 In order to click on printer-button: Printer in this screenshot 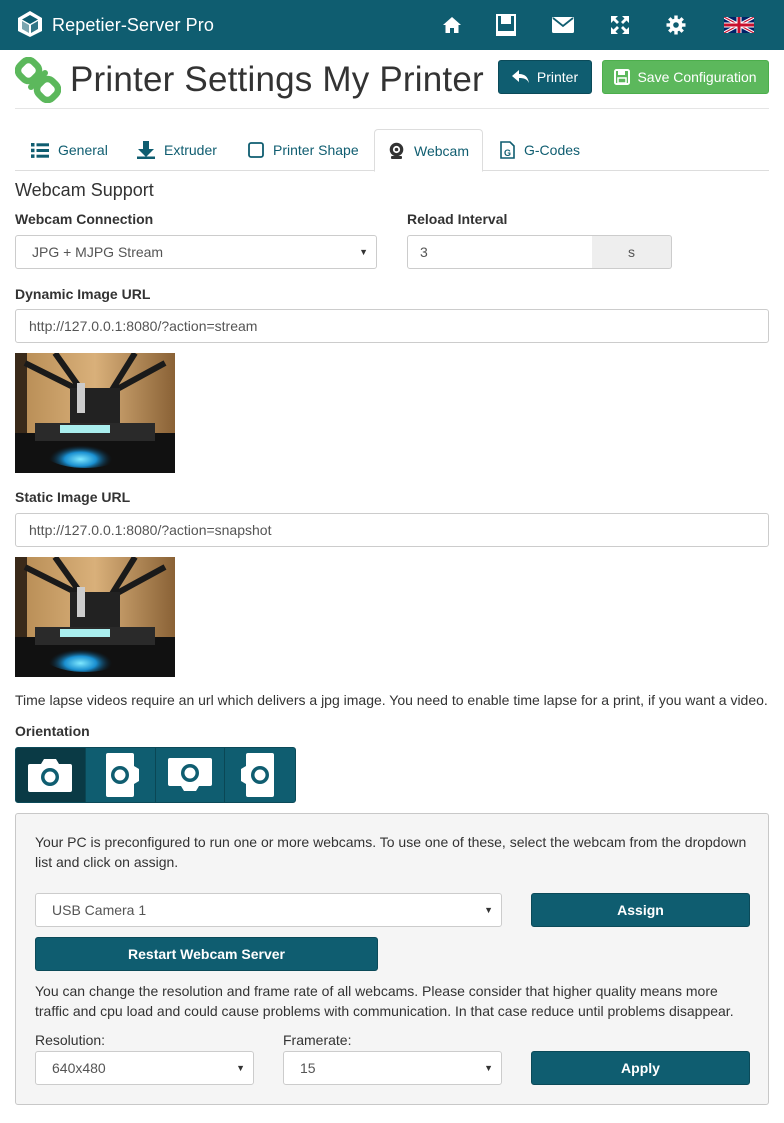, I will do `click(545, 77)`.